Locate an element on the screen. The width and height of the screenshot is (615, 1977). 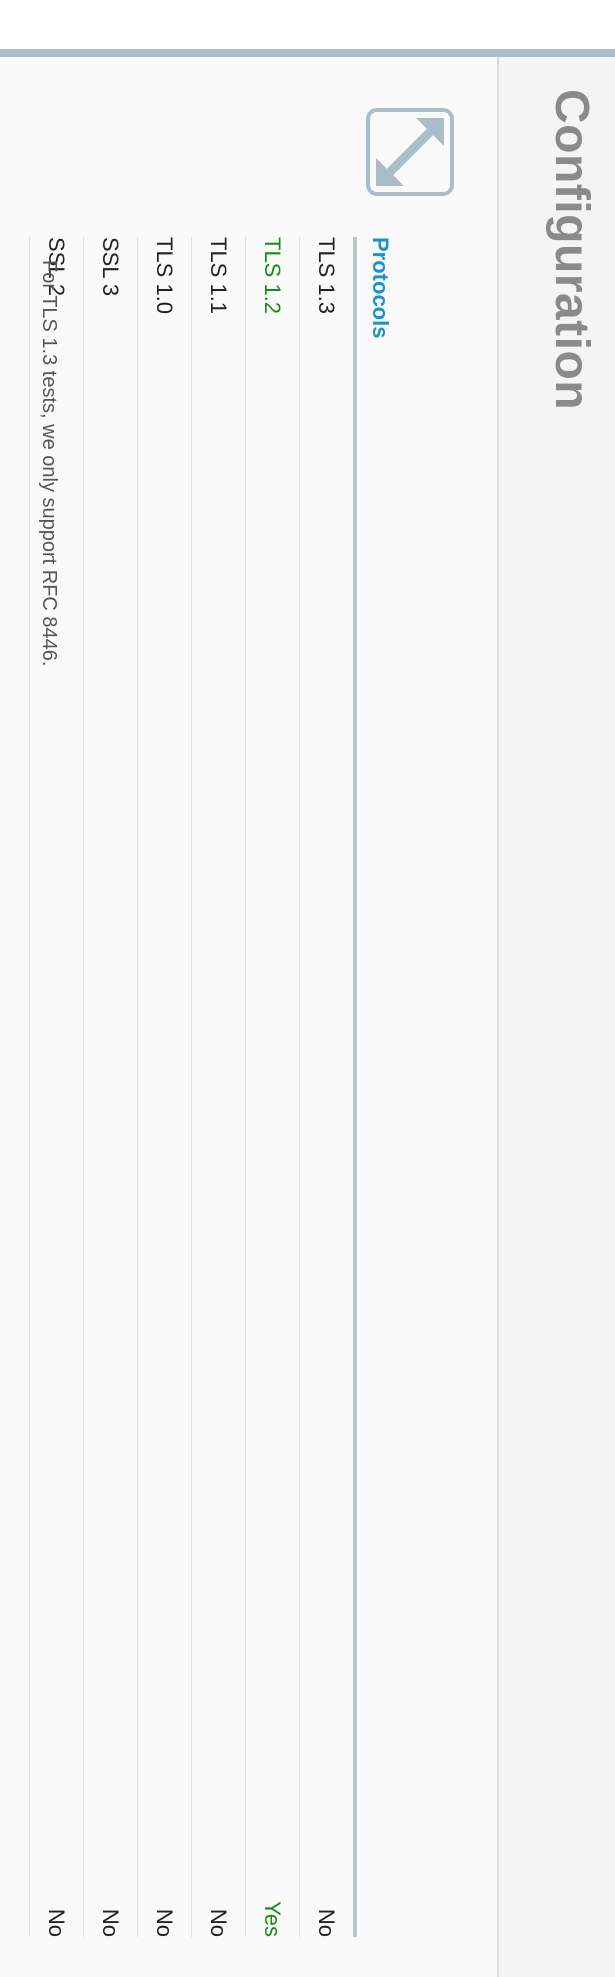
top-accent-bar is located at coordinates (307, 53).